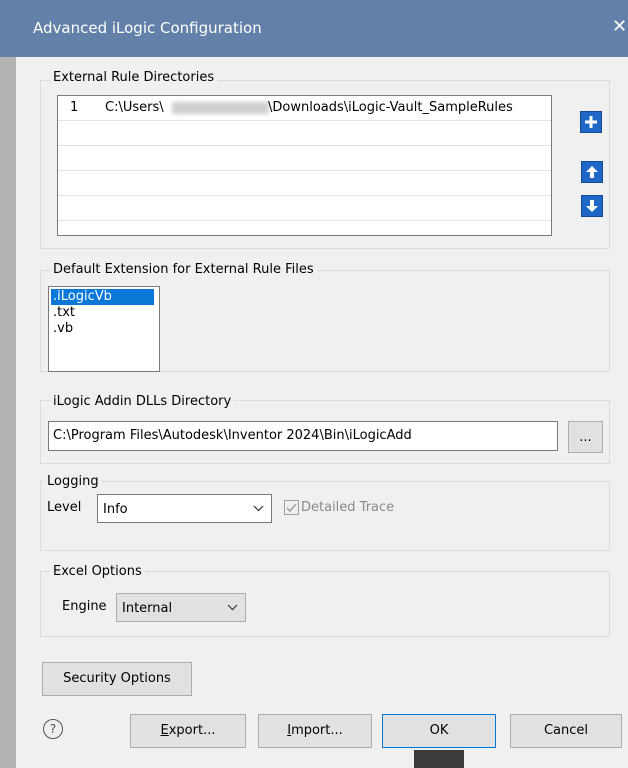  I want to click on engine-label: Engine, so click(84, 606).